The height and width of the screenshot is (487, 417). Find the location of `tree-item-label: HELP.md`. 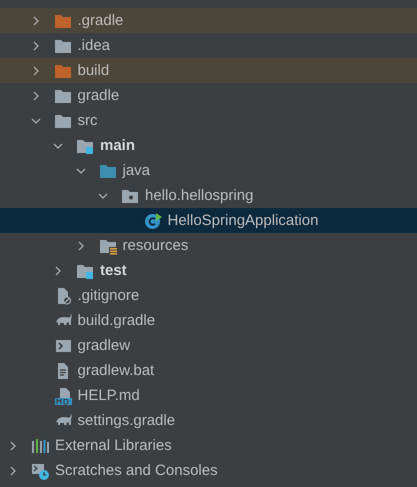

tree-item-label: HELP.md is located at coordinates (109, 395).